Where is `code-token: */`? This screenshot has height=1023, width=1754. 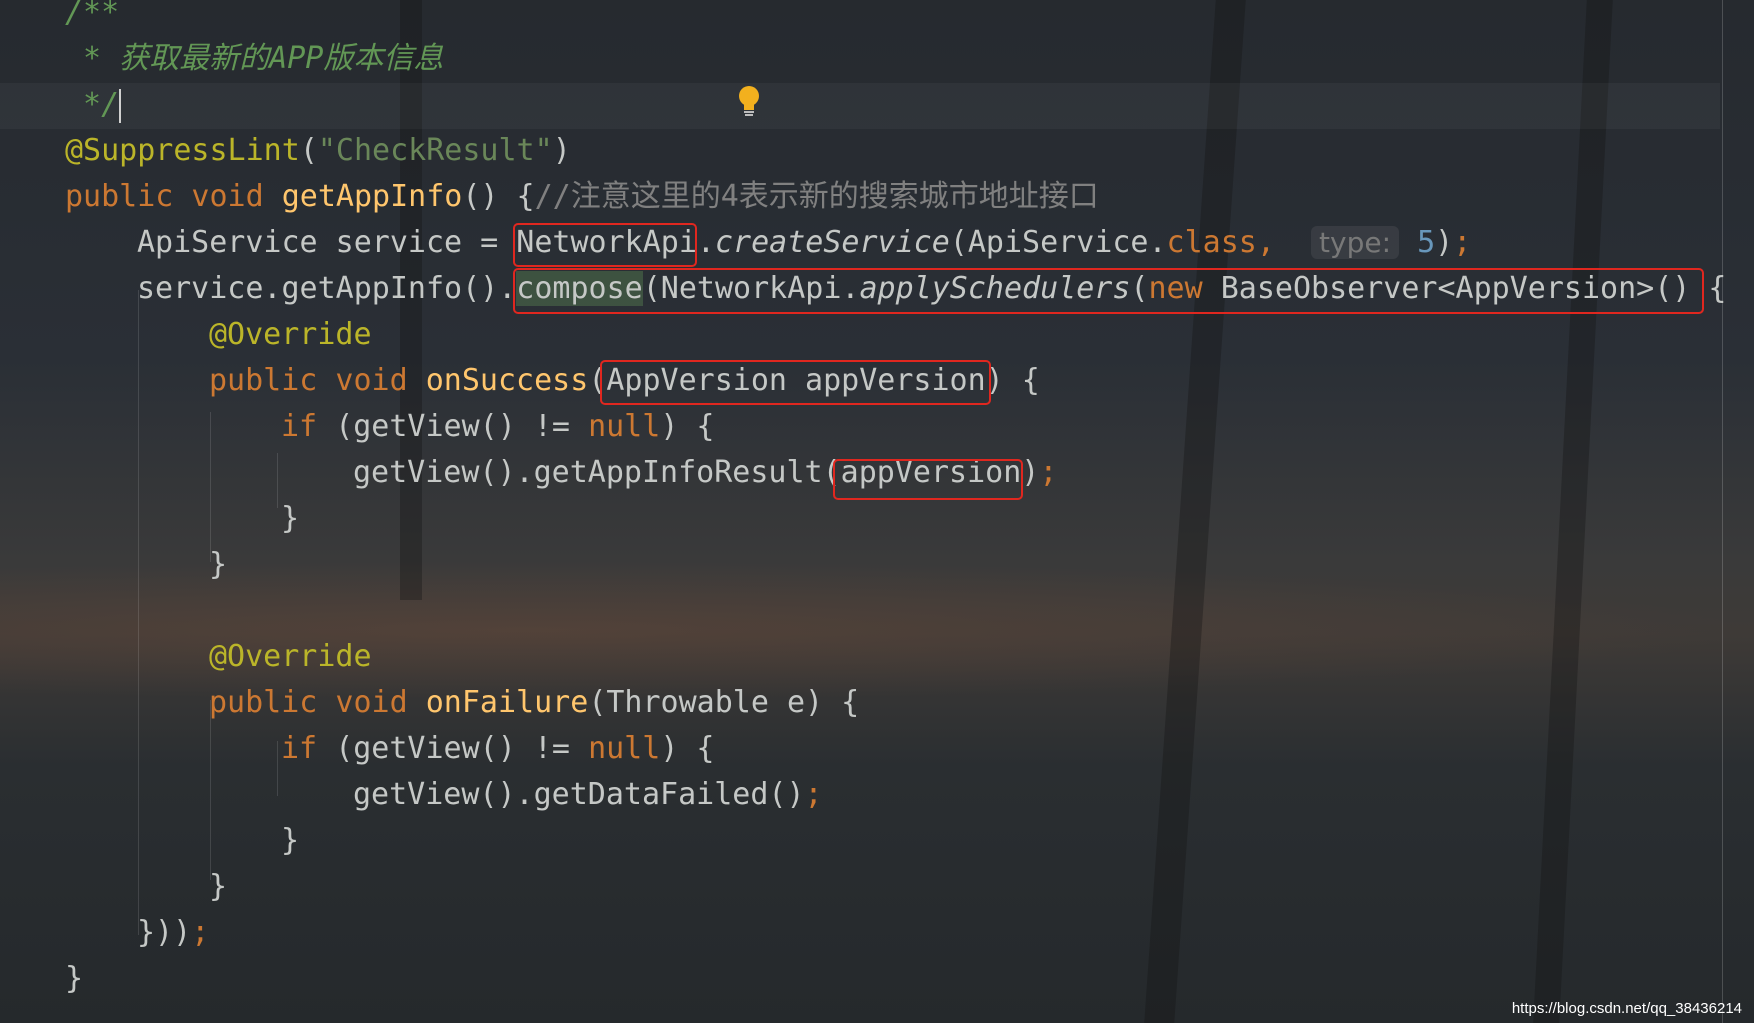
code-token: */ is located at coordinates (92, 104).